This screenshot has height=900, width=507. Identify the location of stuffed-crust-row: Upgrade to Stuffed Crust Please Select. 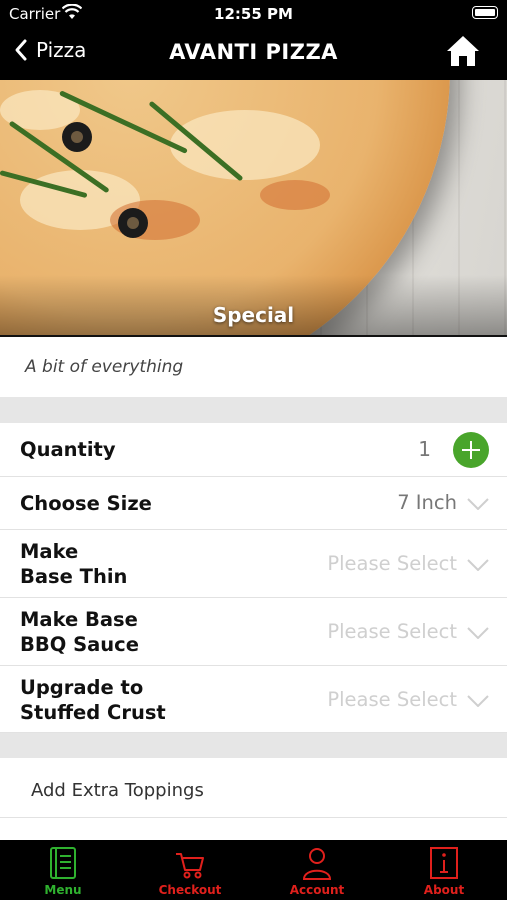
(253, 699).